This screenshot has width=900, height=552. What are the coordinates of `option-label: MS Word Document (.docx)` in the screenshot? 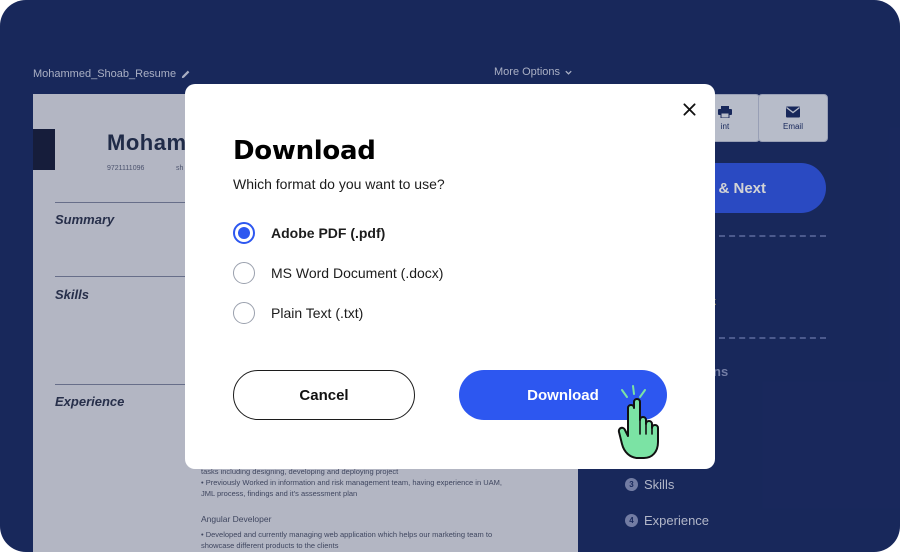 It's located at (357, 273).